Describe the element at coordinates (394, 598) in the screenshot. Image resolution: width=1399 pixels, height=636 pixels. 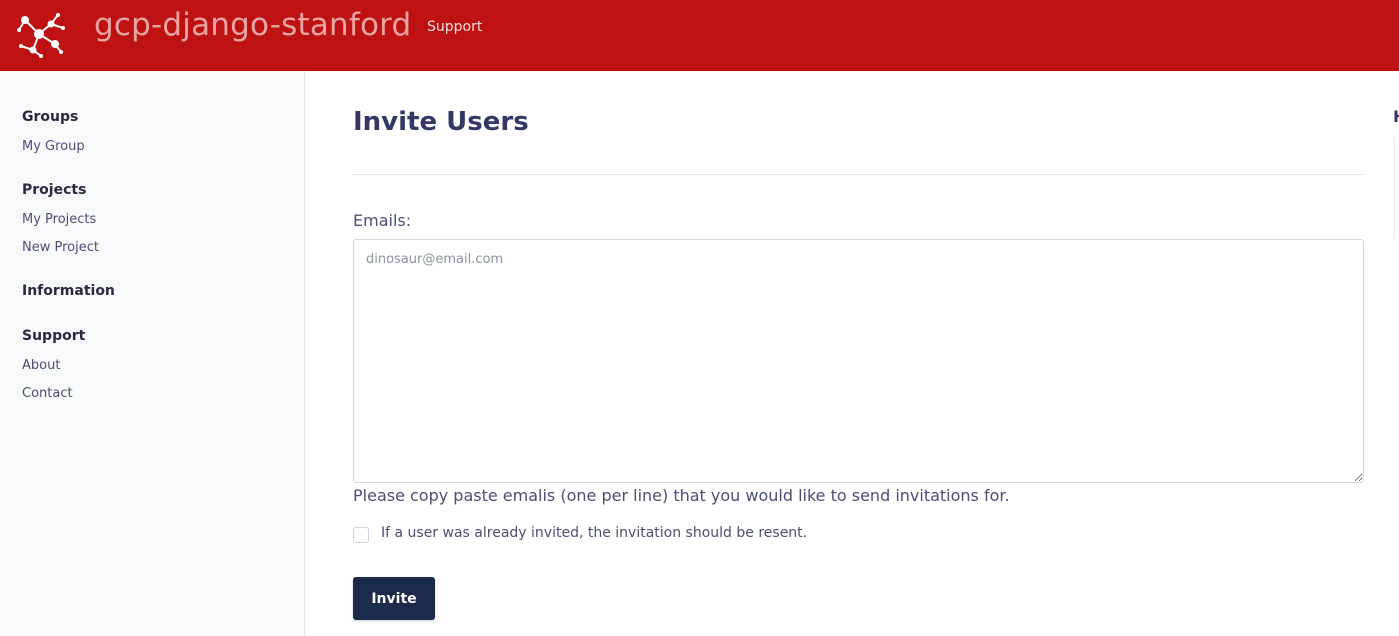
I see `invite-button: Invite` at that location.